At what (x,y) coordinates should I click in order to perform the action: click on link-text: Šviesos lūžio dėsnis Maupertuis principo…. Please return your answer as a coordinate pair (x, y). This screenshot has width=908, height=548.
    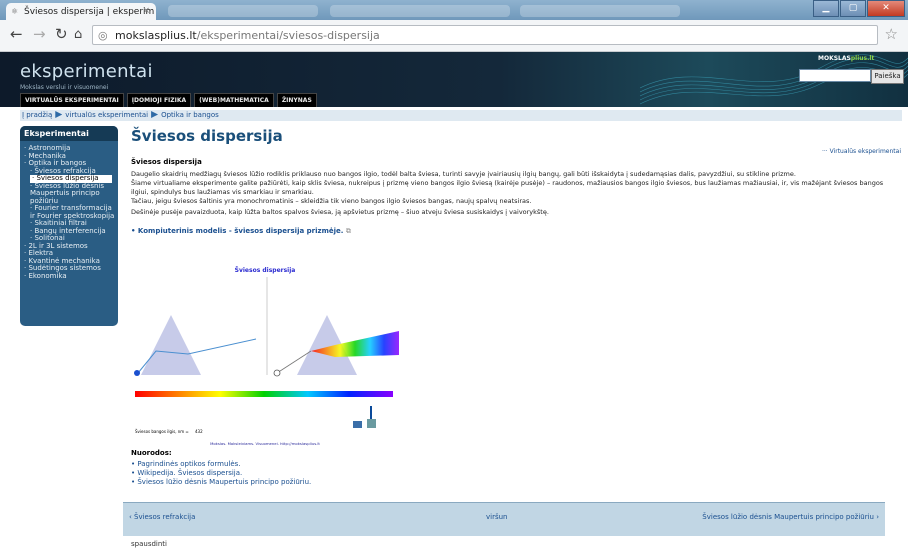
    Looking at the image, I should click on (224, 482).